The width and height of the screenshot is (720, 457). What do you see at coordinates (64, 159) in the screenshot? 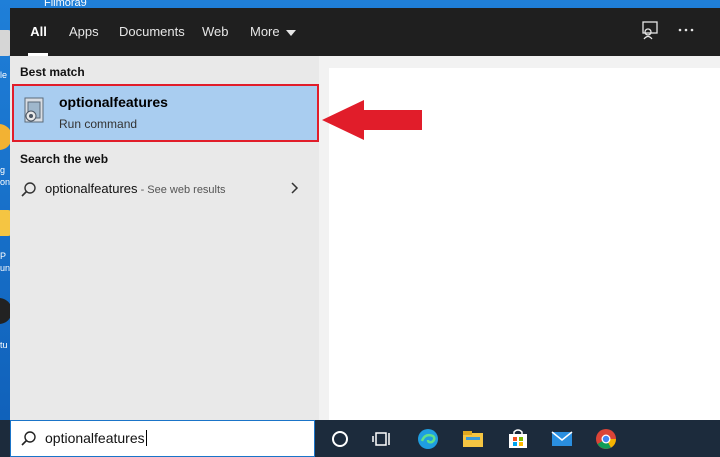
I see `search-the-web-heading: Search the web` at bounding box center [64, 159].